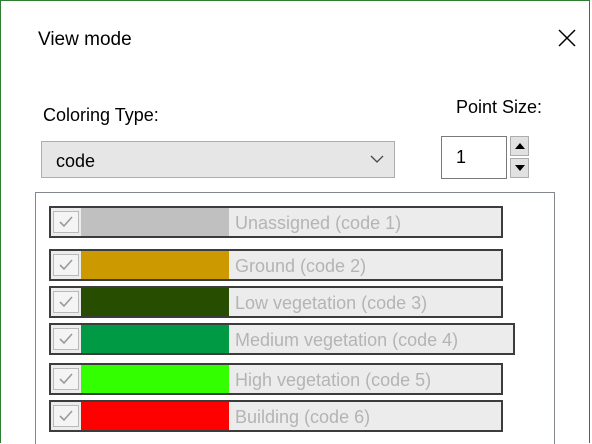 The height and width of the screenshot is (444, 592). What do you see at coordinates (218, 159) in the screenshot?
I see `coloring-type-select: code` at bounding box center [218, 159].